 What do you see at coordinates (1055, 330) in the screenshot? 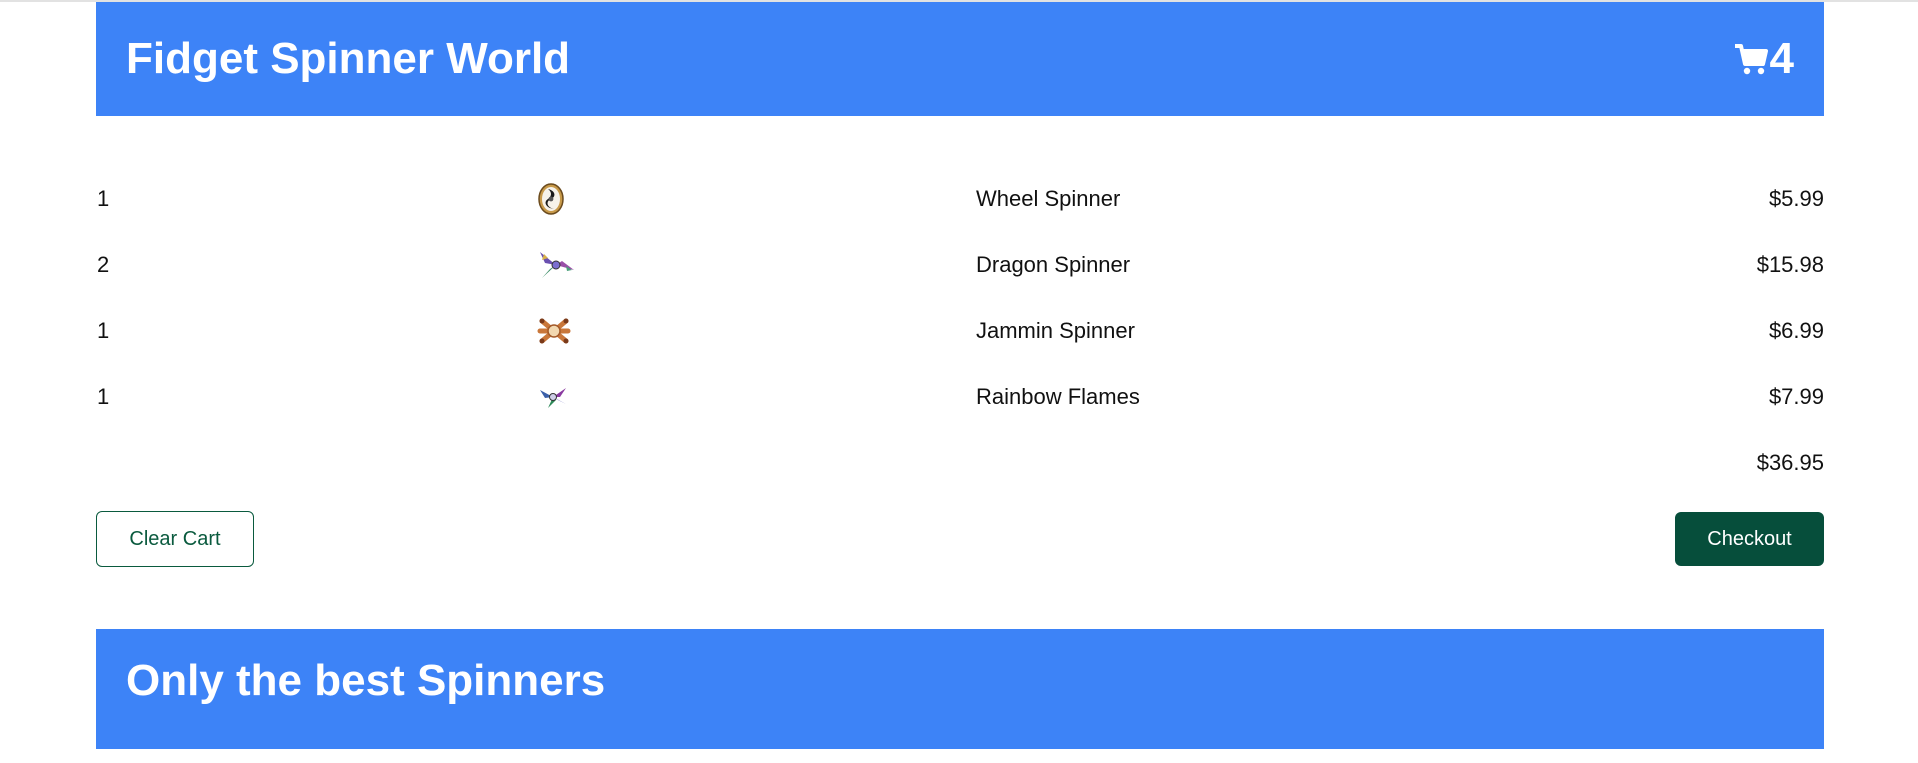
I see `item-name: Jammin Spinner` at bounding box center [1055, 330].